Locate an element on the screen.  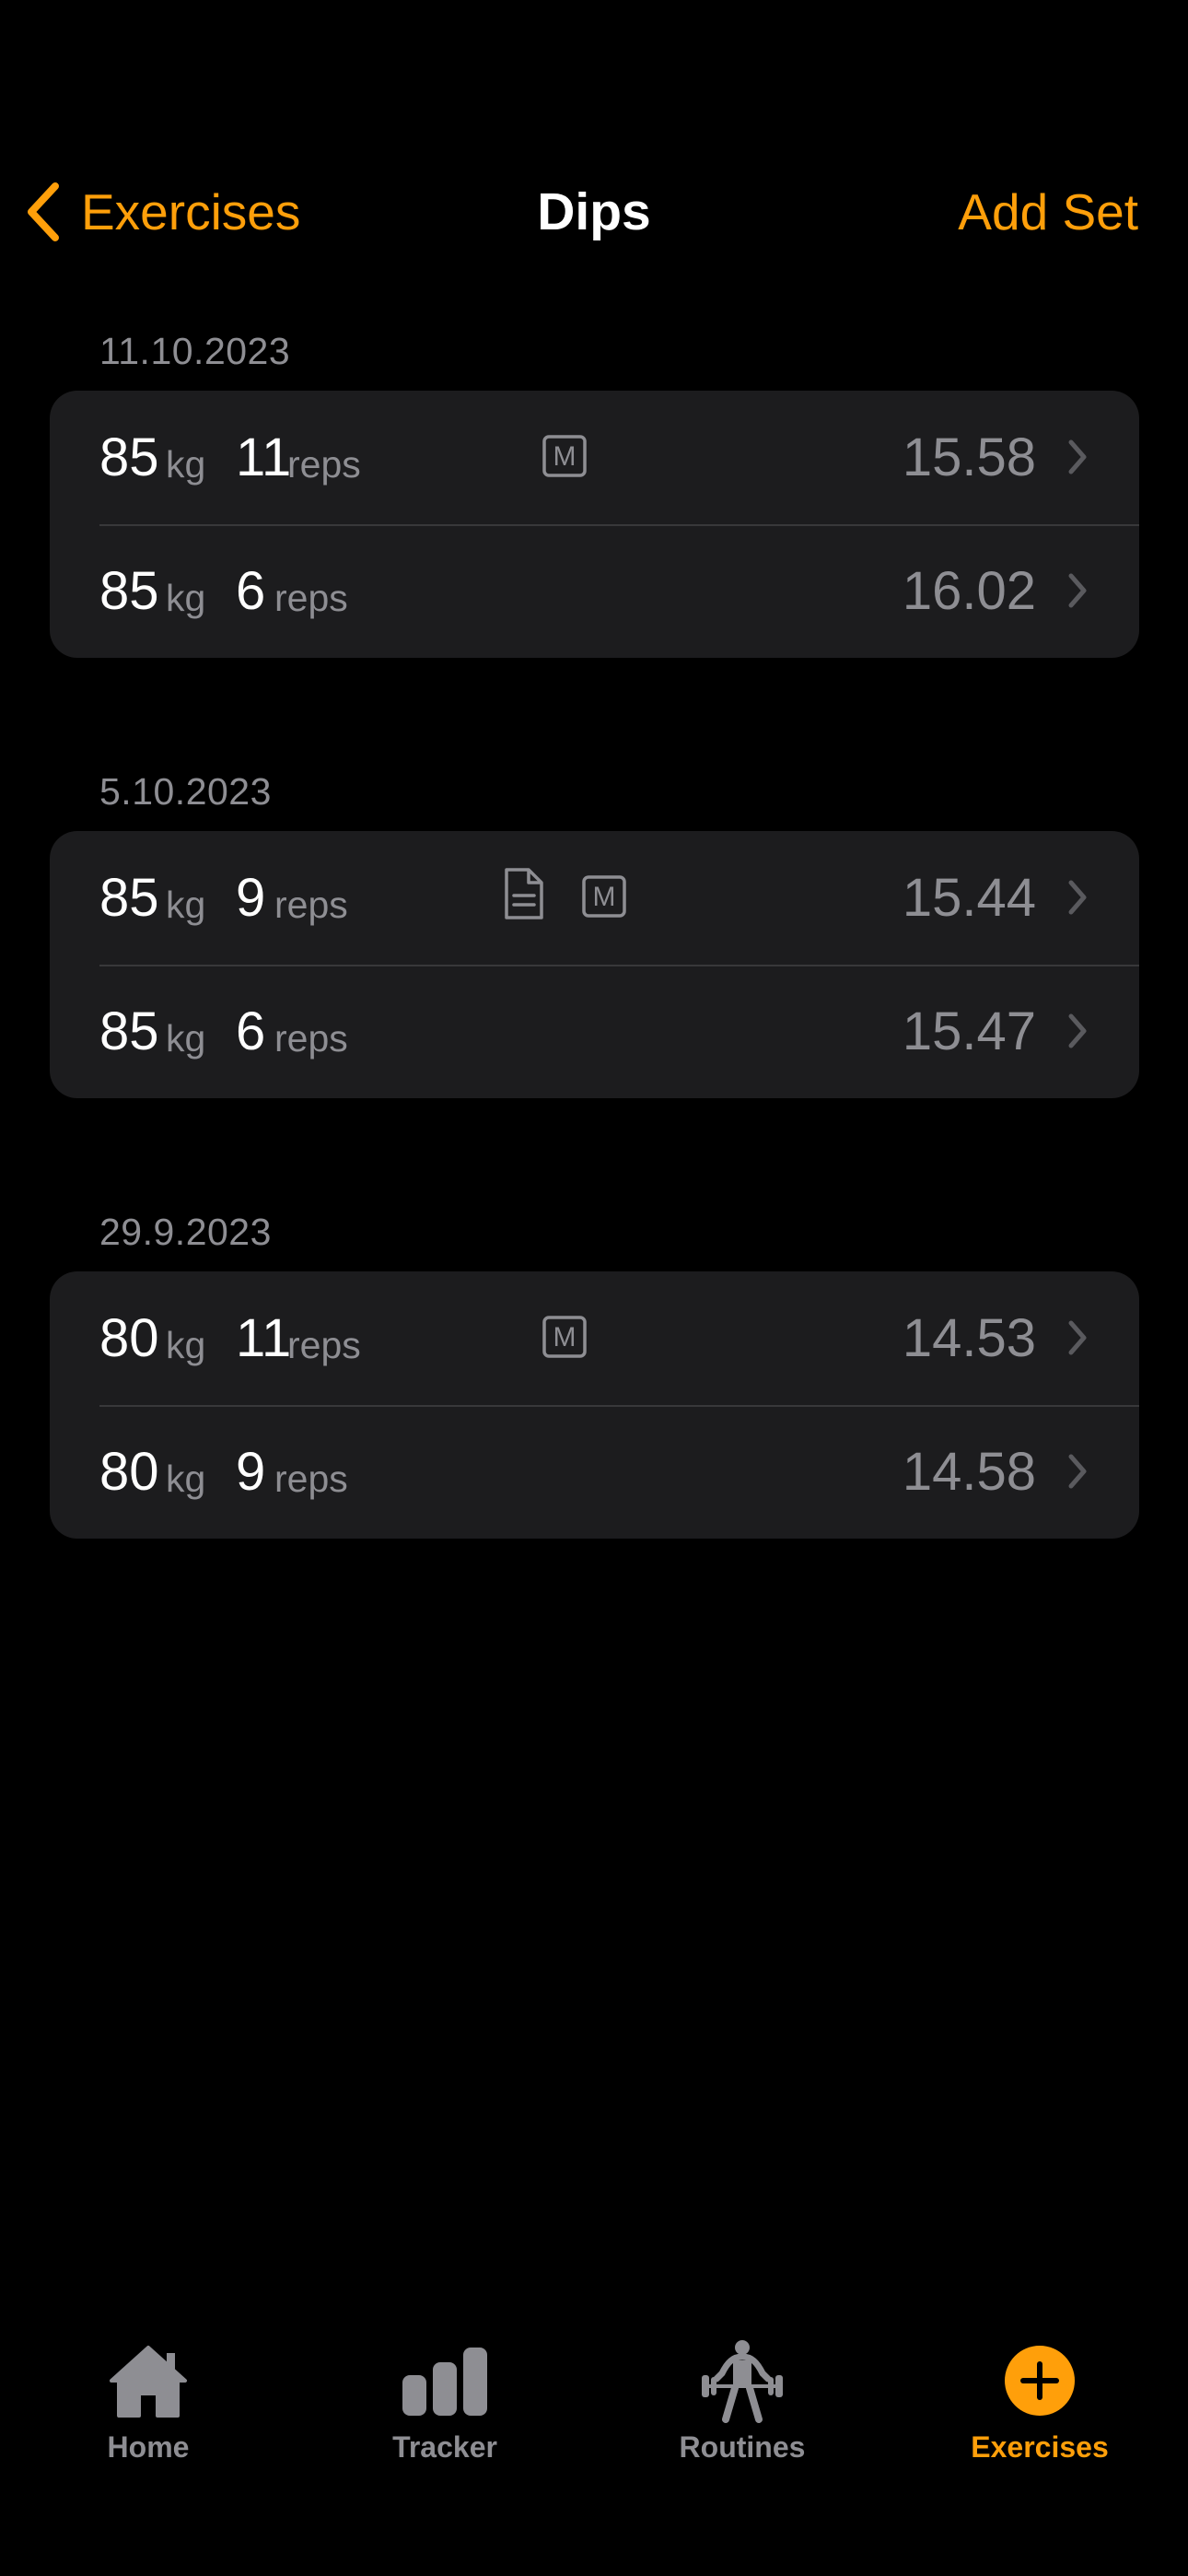
set-list: 85 kg 9 reps M 15.44 85 kg 6 reps 15.47 is located at coordinates (594, 964).